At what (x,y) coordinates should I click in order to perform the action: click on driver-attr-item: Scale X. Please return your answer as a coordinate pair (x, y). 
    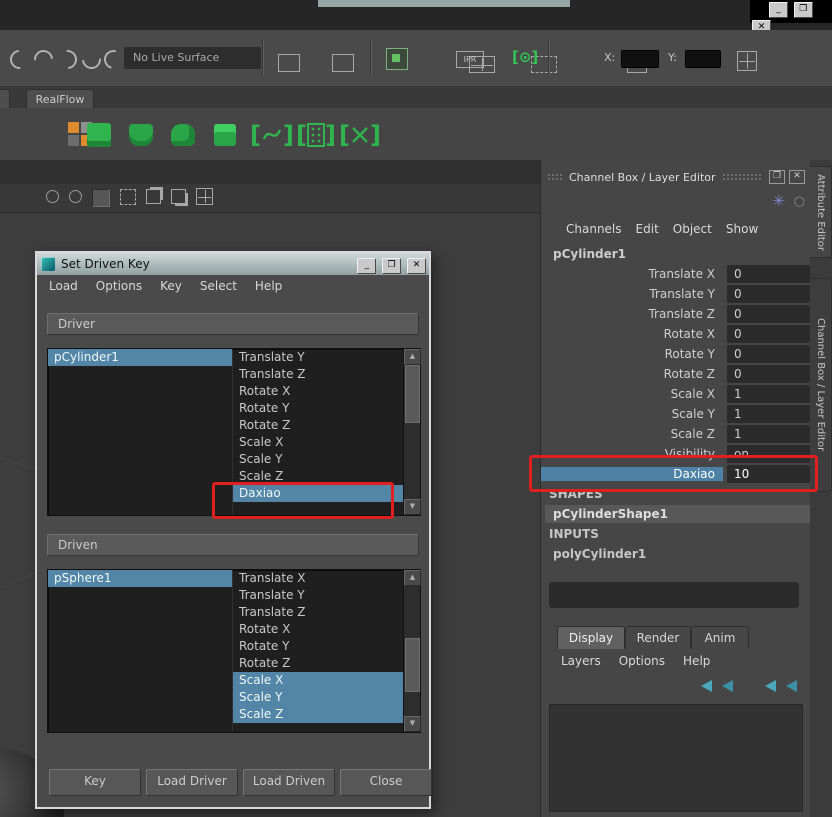
    Looking at the image, I should click on (318, 442).